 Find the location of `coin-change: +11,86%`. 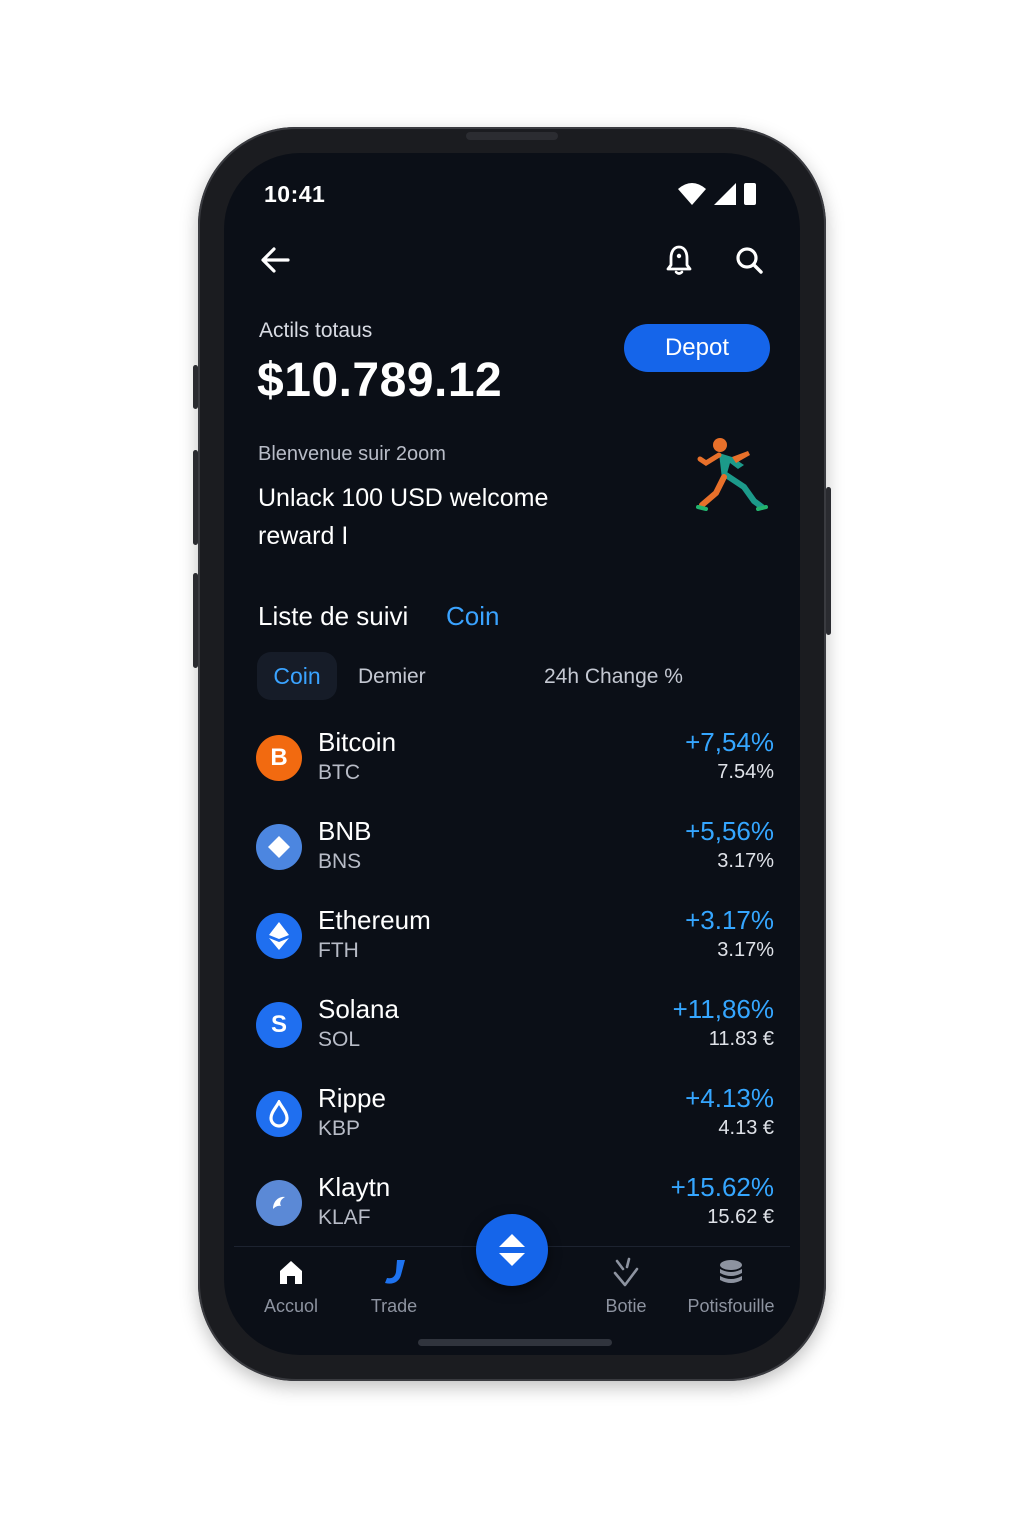

coin-change: +11,86% is located at coordinates (723, 1009).